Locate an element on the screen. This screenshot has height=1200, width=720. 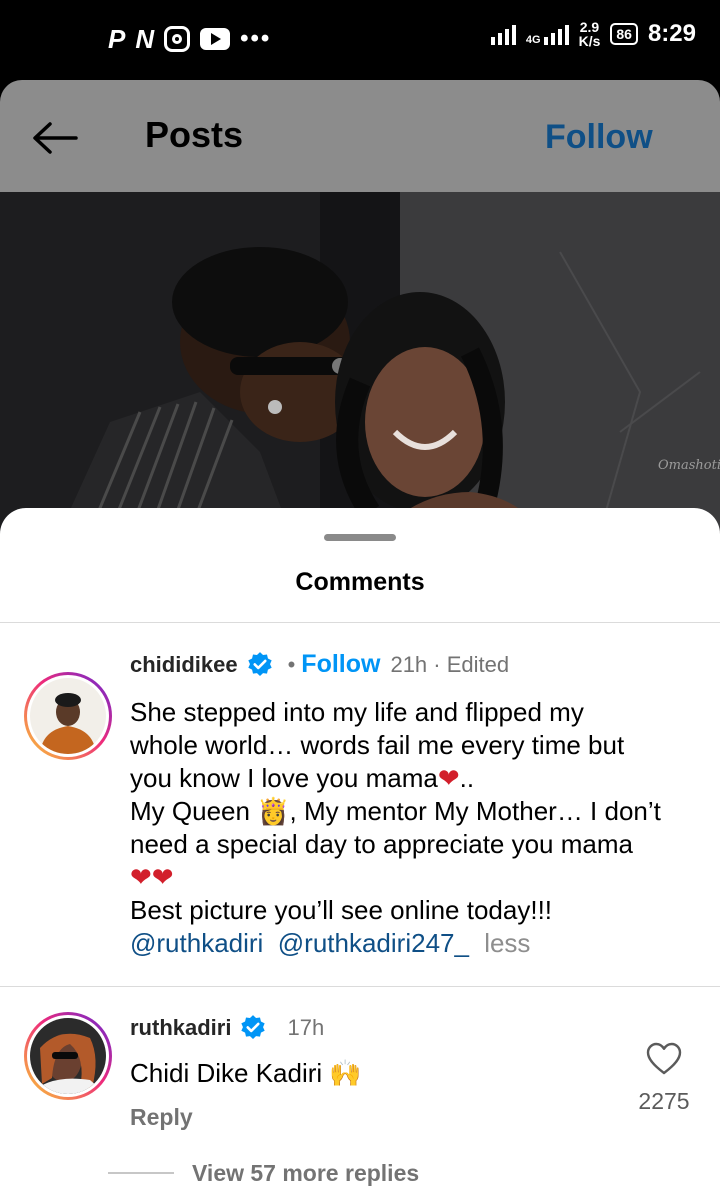
replies-divider is located at coordinates (141, 1173).